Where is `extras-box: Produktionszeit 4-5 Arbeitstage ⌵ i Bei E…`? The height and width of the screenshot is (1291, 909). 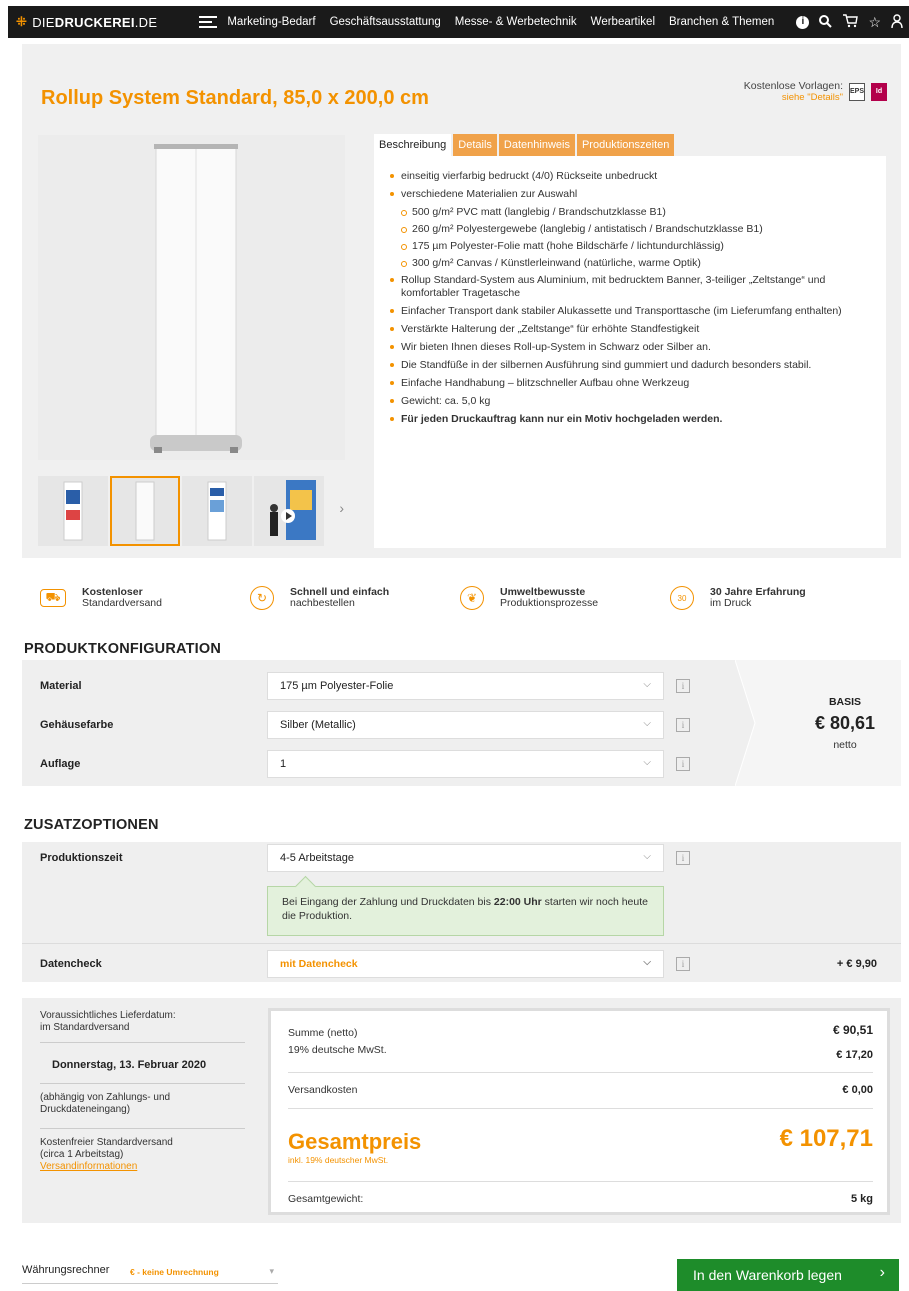 extras-box: Produktionszeit 4-5 Arbeitstage ⌵ i Bei E… is located at coordinates (461, 912).